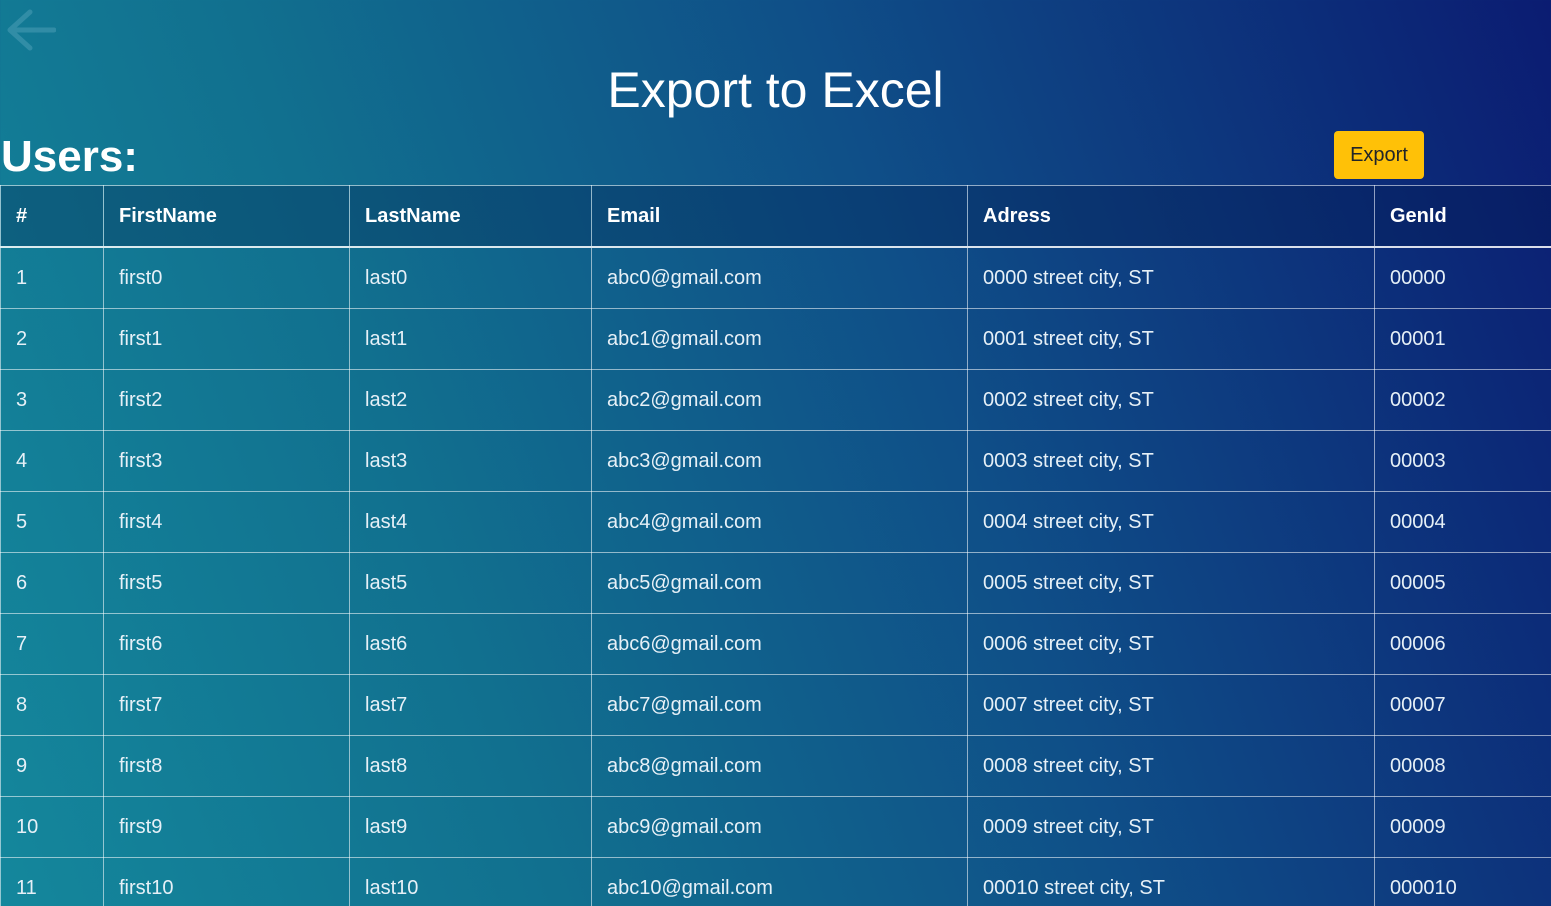  Describe the element at coordinates (226, 583) in the screenshot. I see `cell-firstname: first5` at that location.